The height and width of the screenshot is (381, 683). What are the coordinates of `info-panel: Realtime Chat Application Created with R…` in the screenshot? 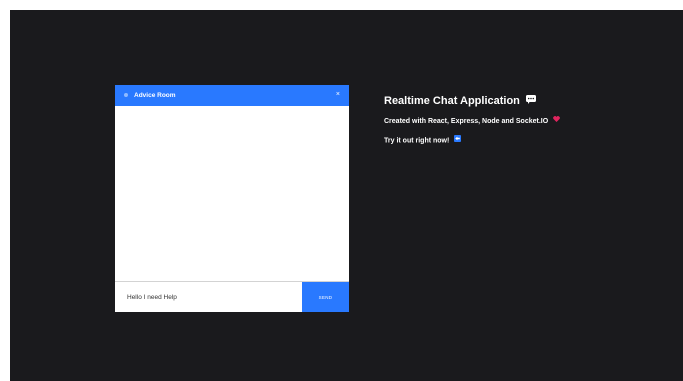 It's located at (472, 124).